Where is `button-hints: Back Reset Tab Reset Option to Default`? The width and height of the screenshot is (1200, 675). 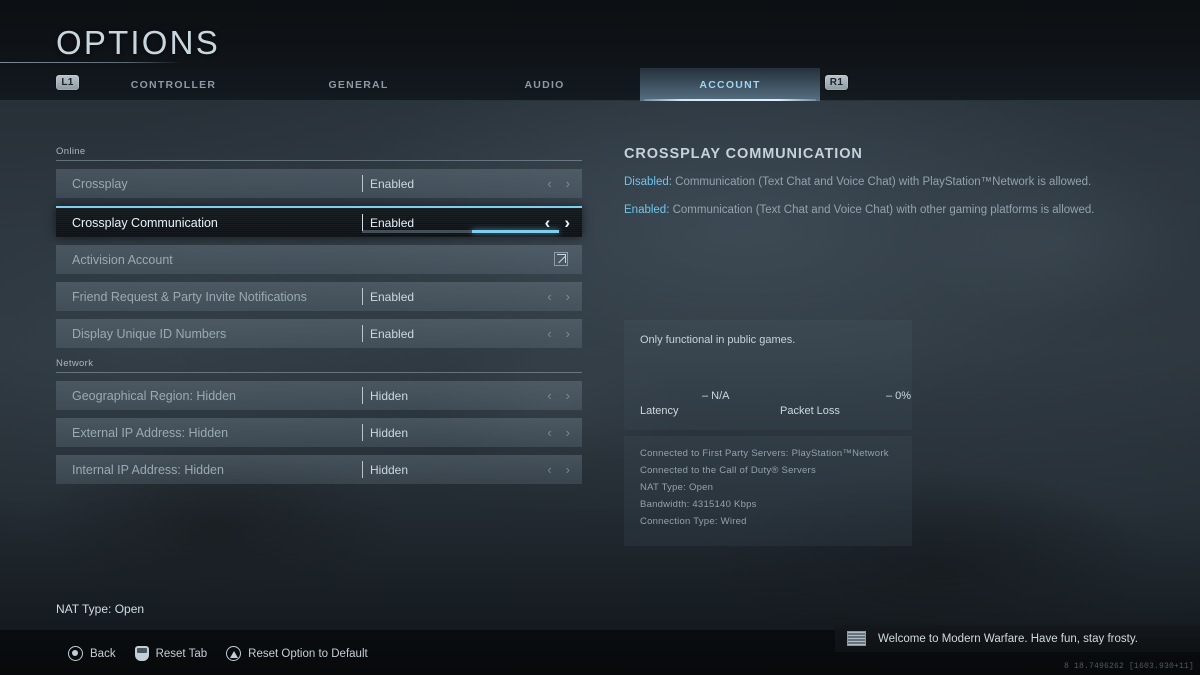 button-hints: Back Reset Tab Reset Option to Default is located at coordinates (223, 653).